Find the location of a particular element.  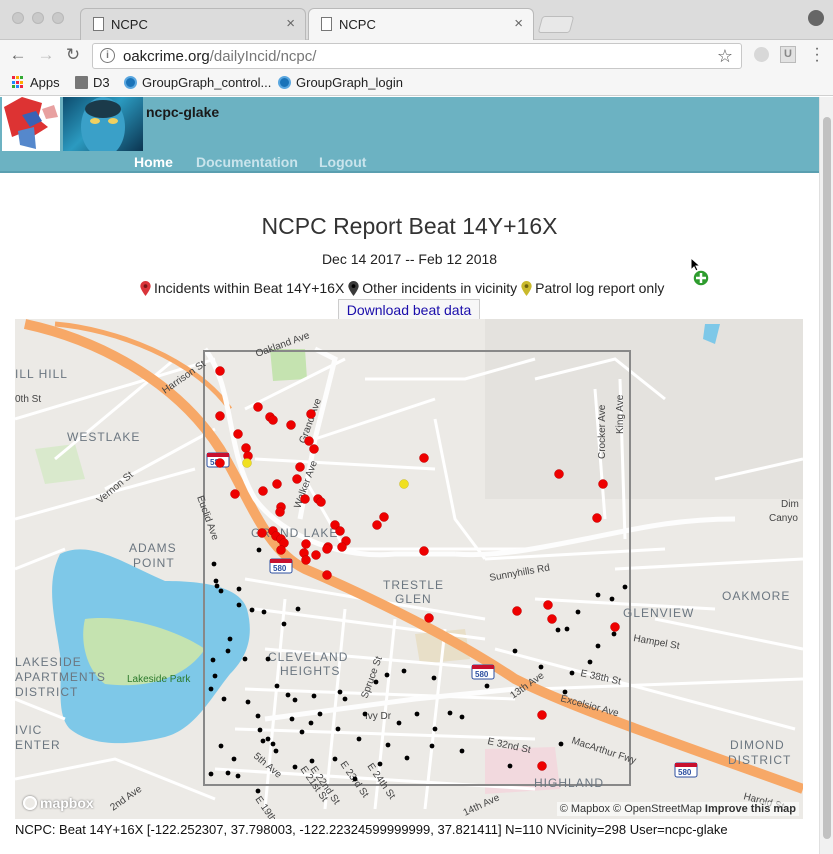

improve-map-link: Improve this map is located at coordinates (750, 809).